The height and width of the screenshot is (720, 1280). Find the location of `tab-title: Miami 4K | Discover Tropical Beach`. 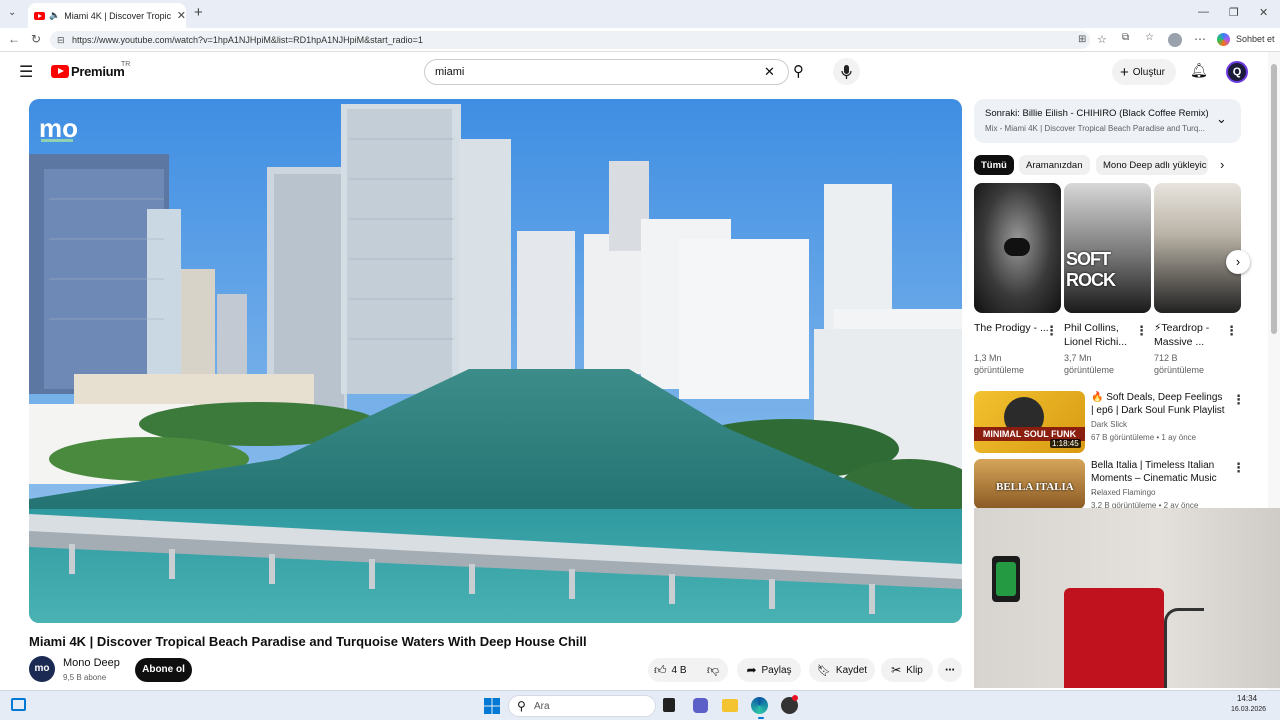

tab-title: Miami 4K | Discover Tropical Beach is located at coordinates (117, 15).